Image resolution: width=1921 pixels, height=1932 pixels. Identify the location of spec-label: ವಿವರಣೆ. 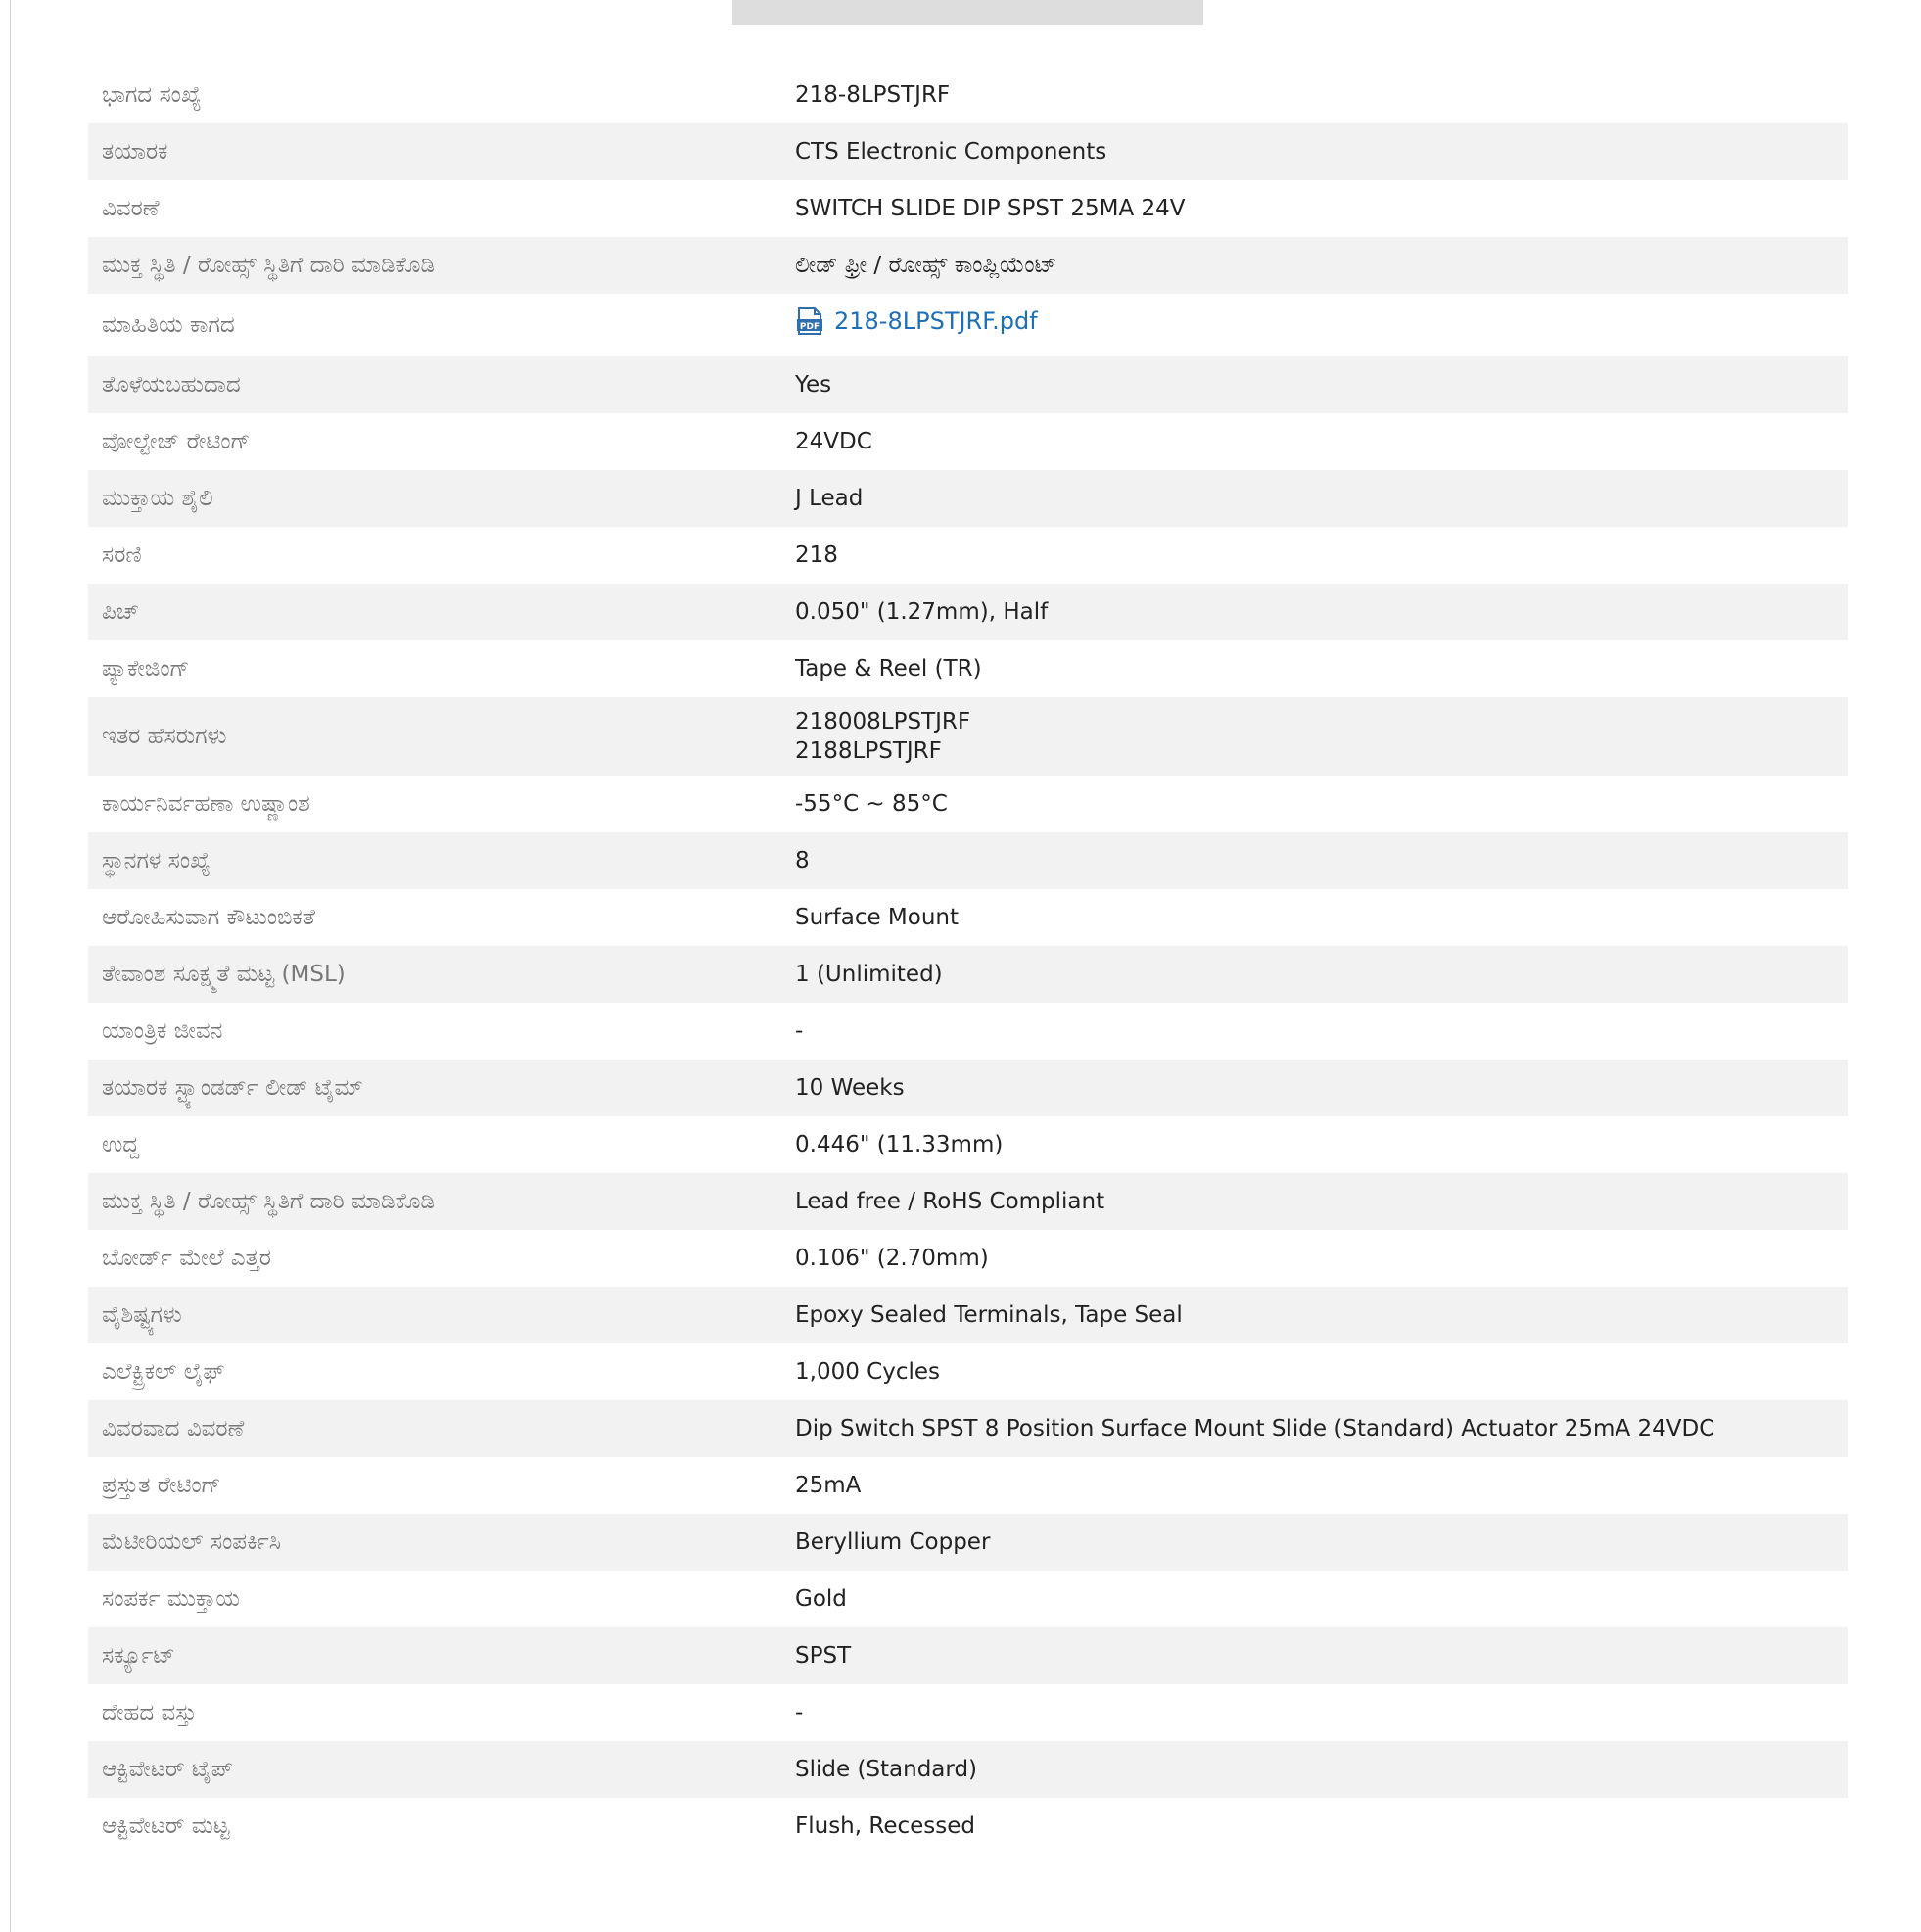
(131, 209).